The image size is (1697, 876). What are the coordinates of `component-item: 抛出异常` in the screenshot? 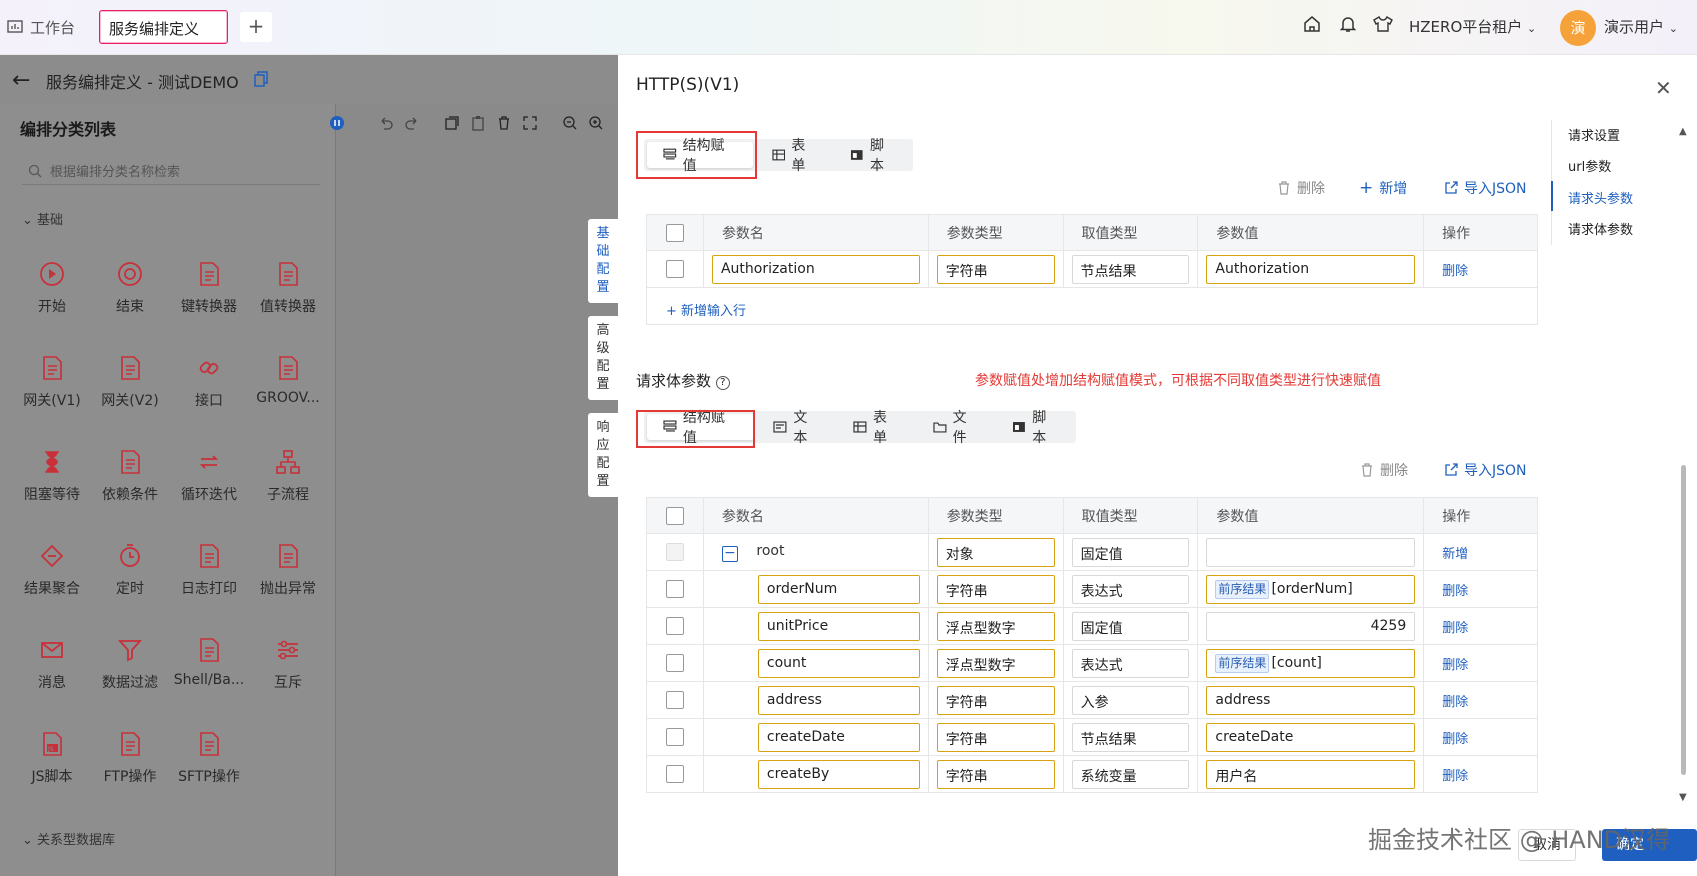 It's located at (288, 570).